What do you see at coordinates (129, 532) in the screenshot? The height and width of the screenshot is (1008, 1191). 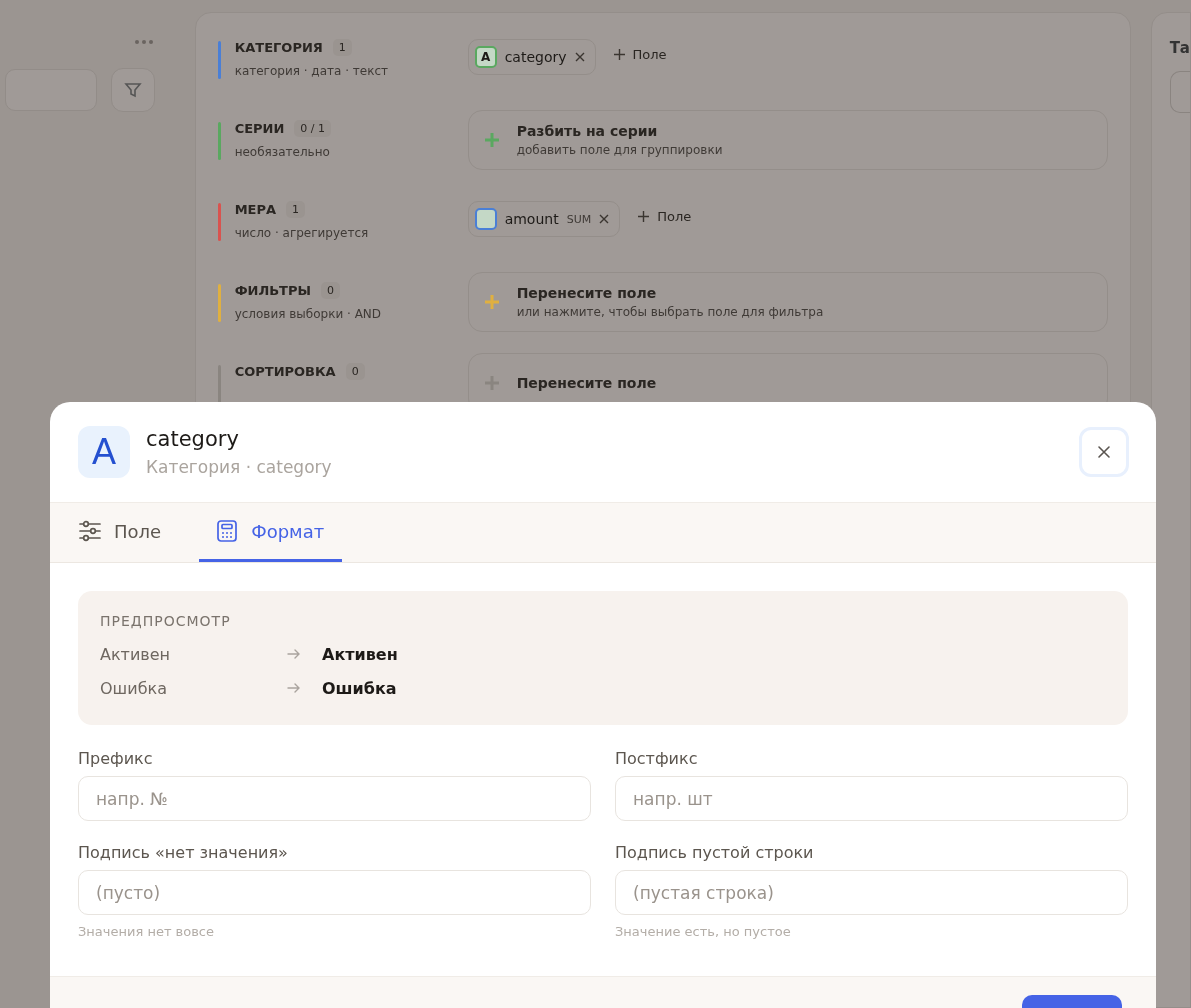 I see `tab: Поле` at bounding box center [129, 532].